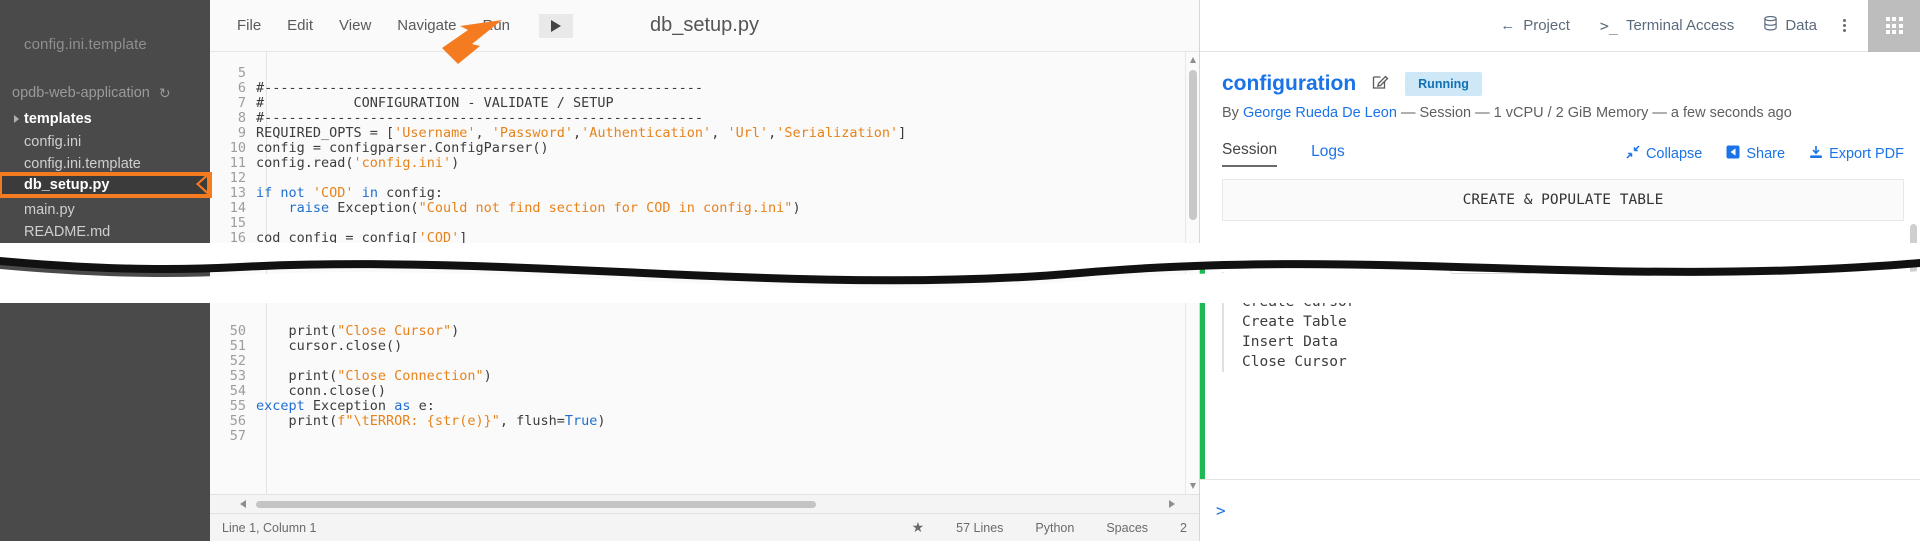  Describe the element at coordinates (1328, 155) in the screenshot. I see `tab-logs: Logs` at that location.